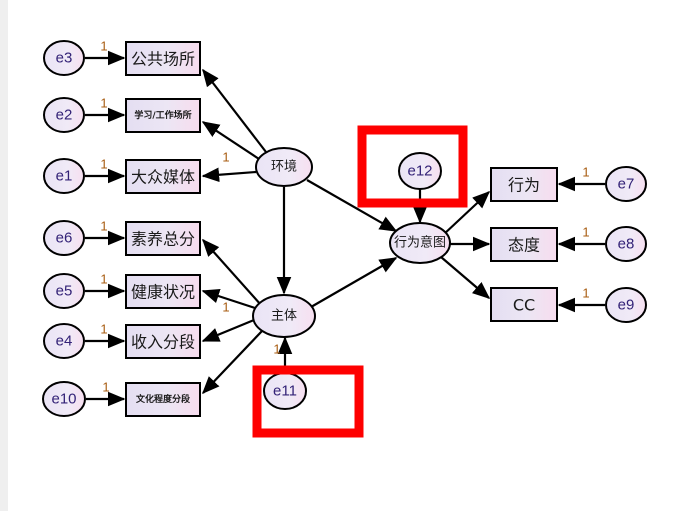 This screenshot has width=687, height=511. I want to click on node-error-e11-label: e11, so click(285, 391).